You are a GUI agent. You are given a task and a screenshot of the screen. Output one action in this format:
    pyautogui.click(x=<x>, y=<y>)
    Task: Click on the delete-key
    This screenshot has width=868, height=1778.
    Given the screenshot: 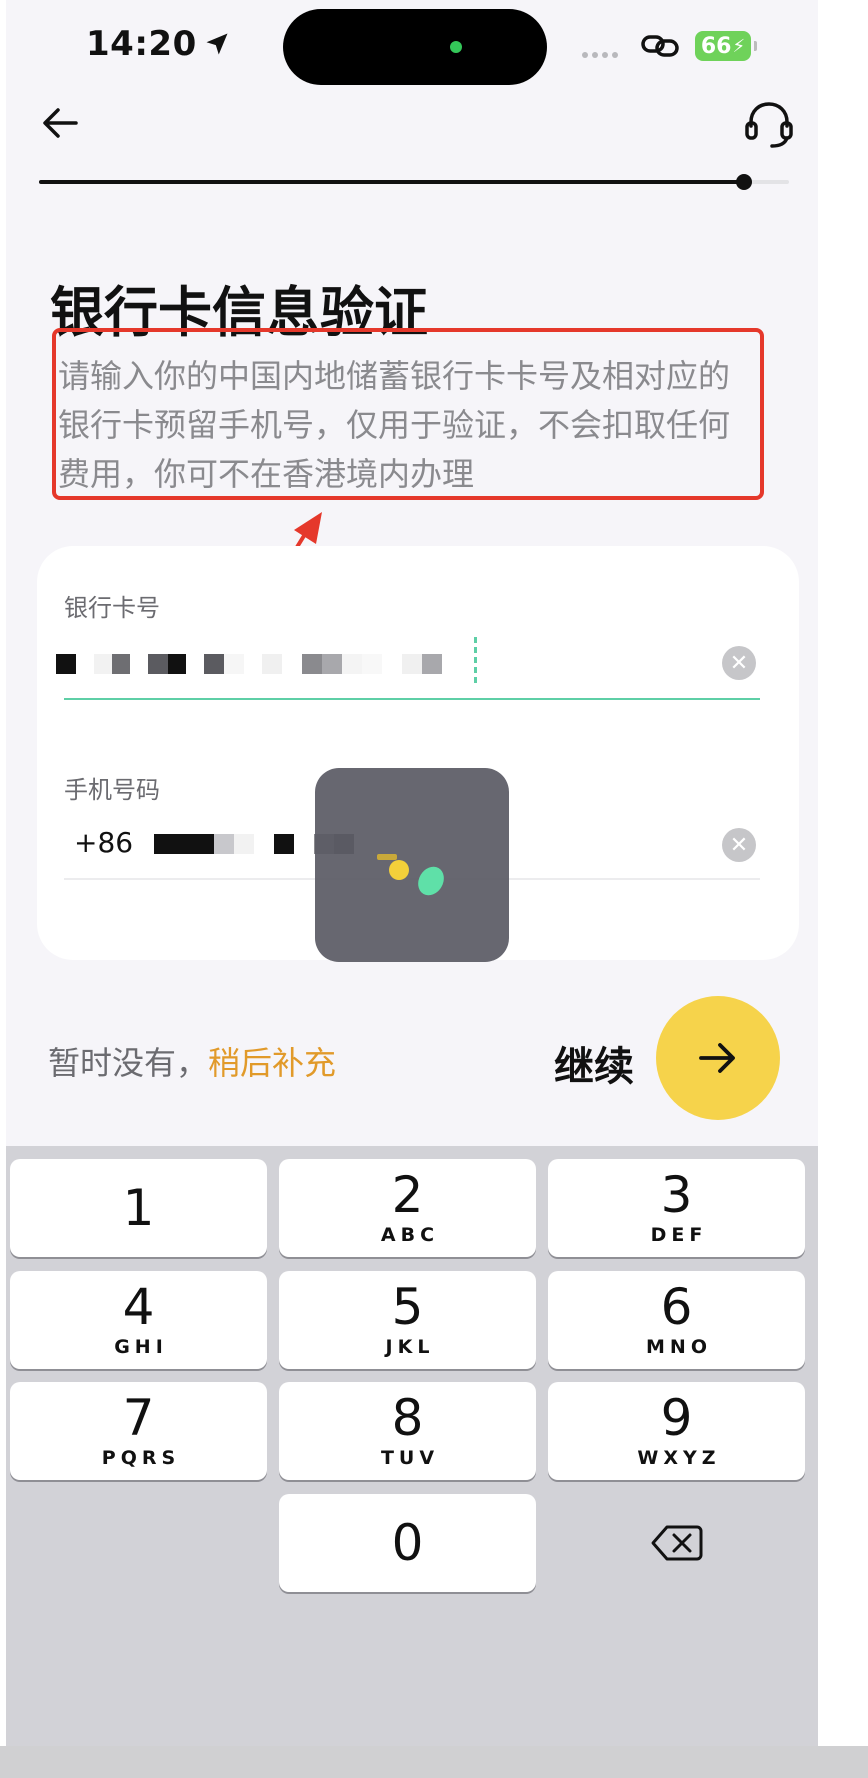 What is the action you would take?
    pyautogui.click(x=676, y=1543)
    